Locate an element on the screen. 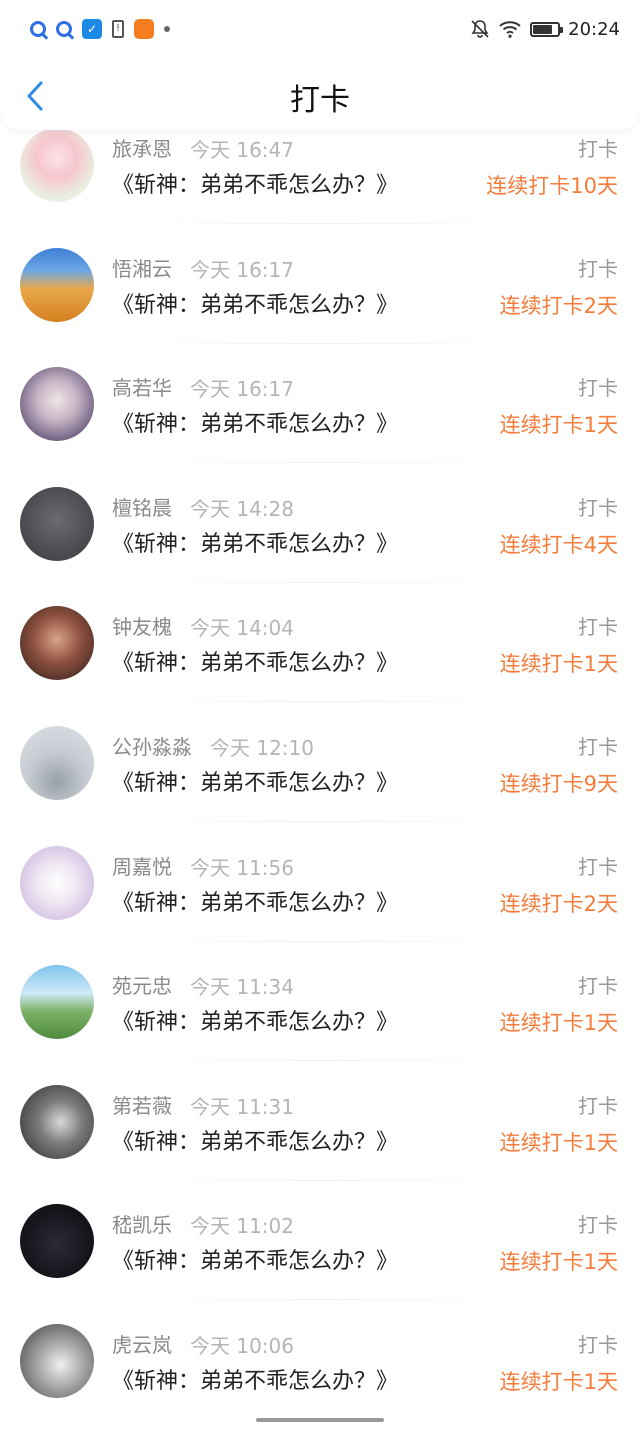 The width and height of the screenshot is (640, 1433). checkin-time: 今天 11:31 is located at coordinates (242, 1106).